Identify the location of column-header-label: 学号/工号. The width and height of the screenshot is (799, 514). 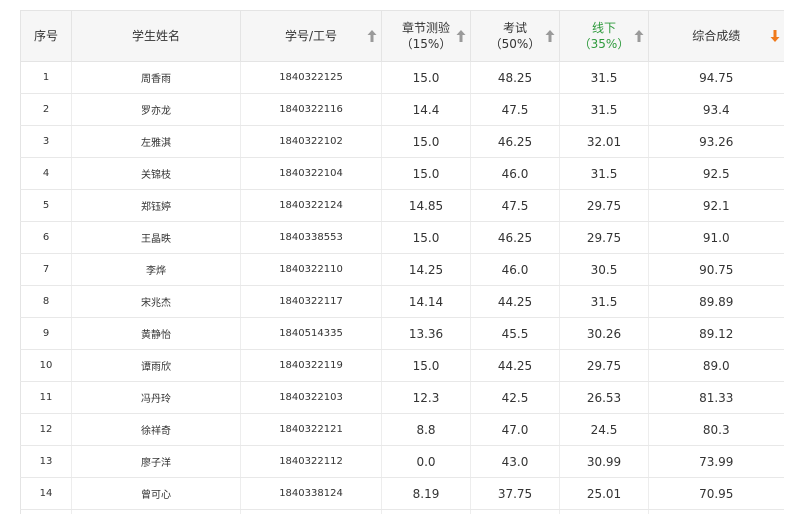
(311, 36).